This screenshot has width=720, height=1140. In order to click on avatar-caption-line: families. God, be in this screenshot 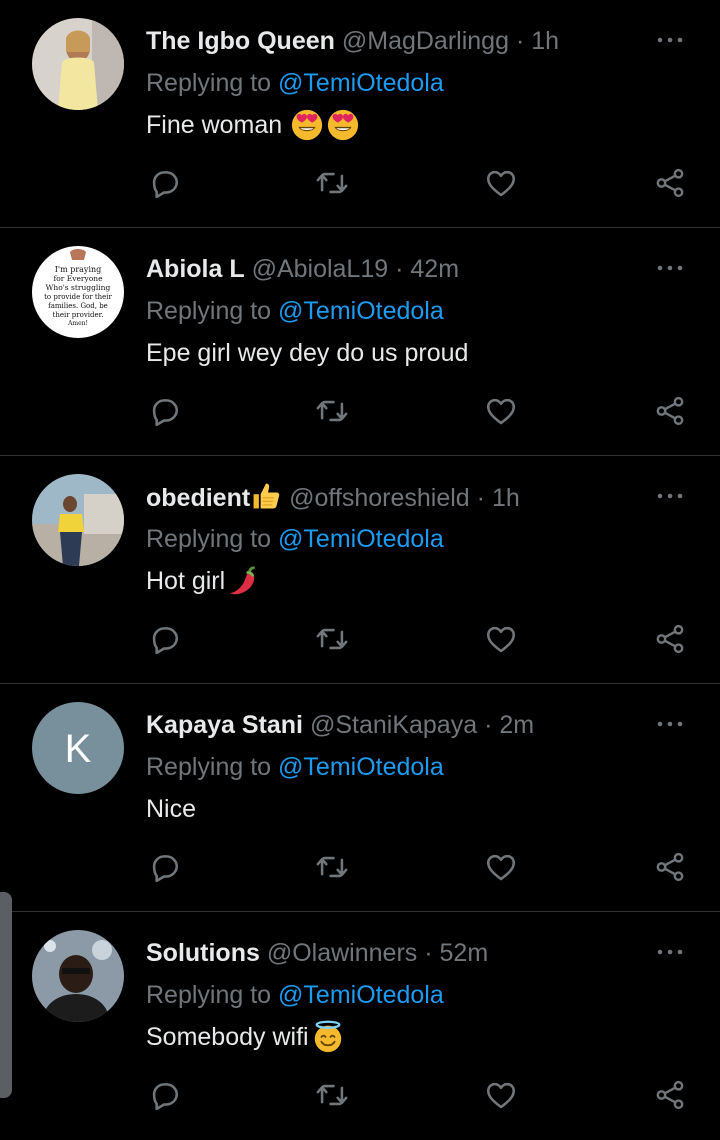, I will do `click(78, 306)`.